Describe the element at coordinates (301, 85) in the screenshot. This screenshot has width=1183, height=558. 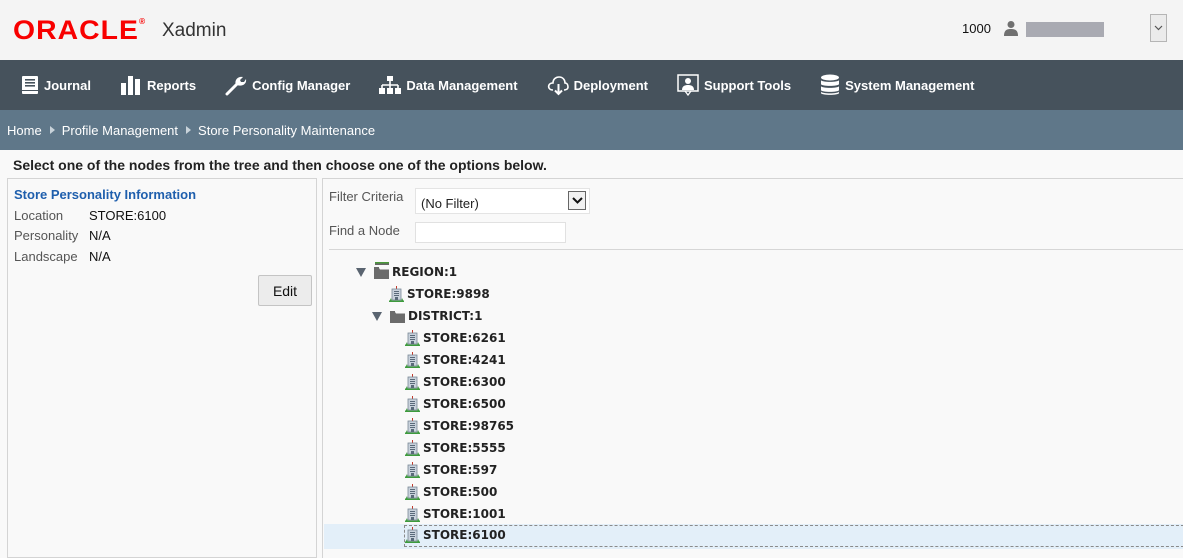
I see `nav-label: Config Manager` at that location.